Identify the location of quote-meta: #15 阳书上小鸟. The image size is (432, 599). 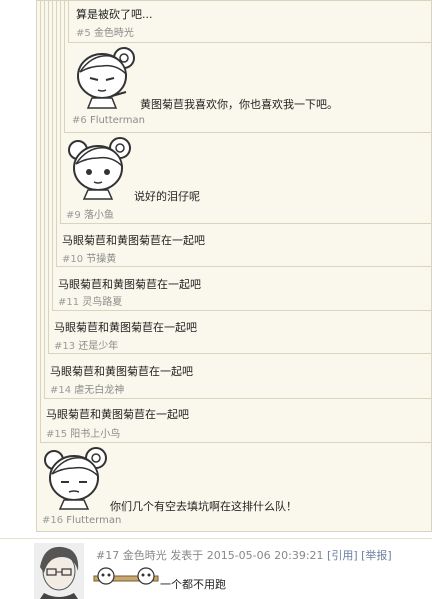
(83, 432).